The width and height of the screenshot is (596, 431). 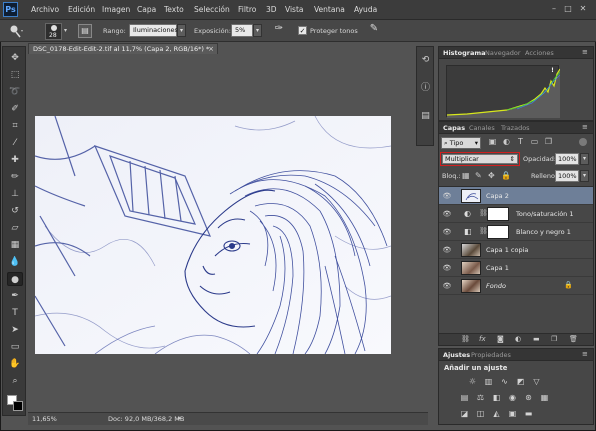 What do you see at coordinates (583, 142) in the screenshot?
I see `filter-toggle-icon` at bounding box center [583, 142].